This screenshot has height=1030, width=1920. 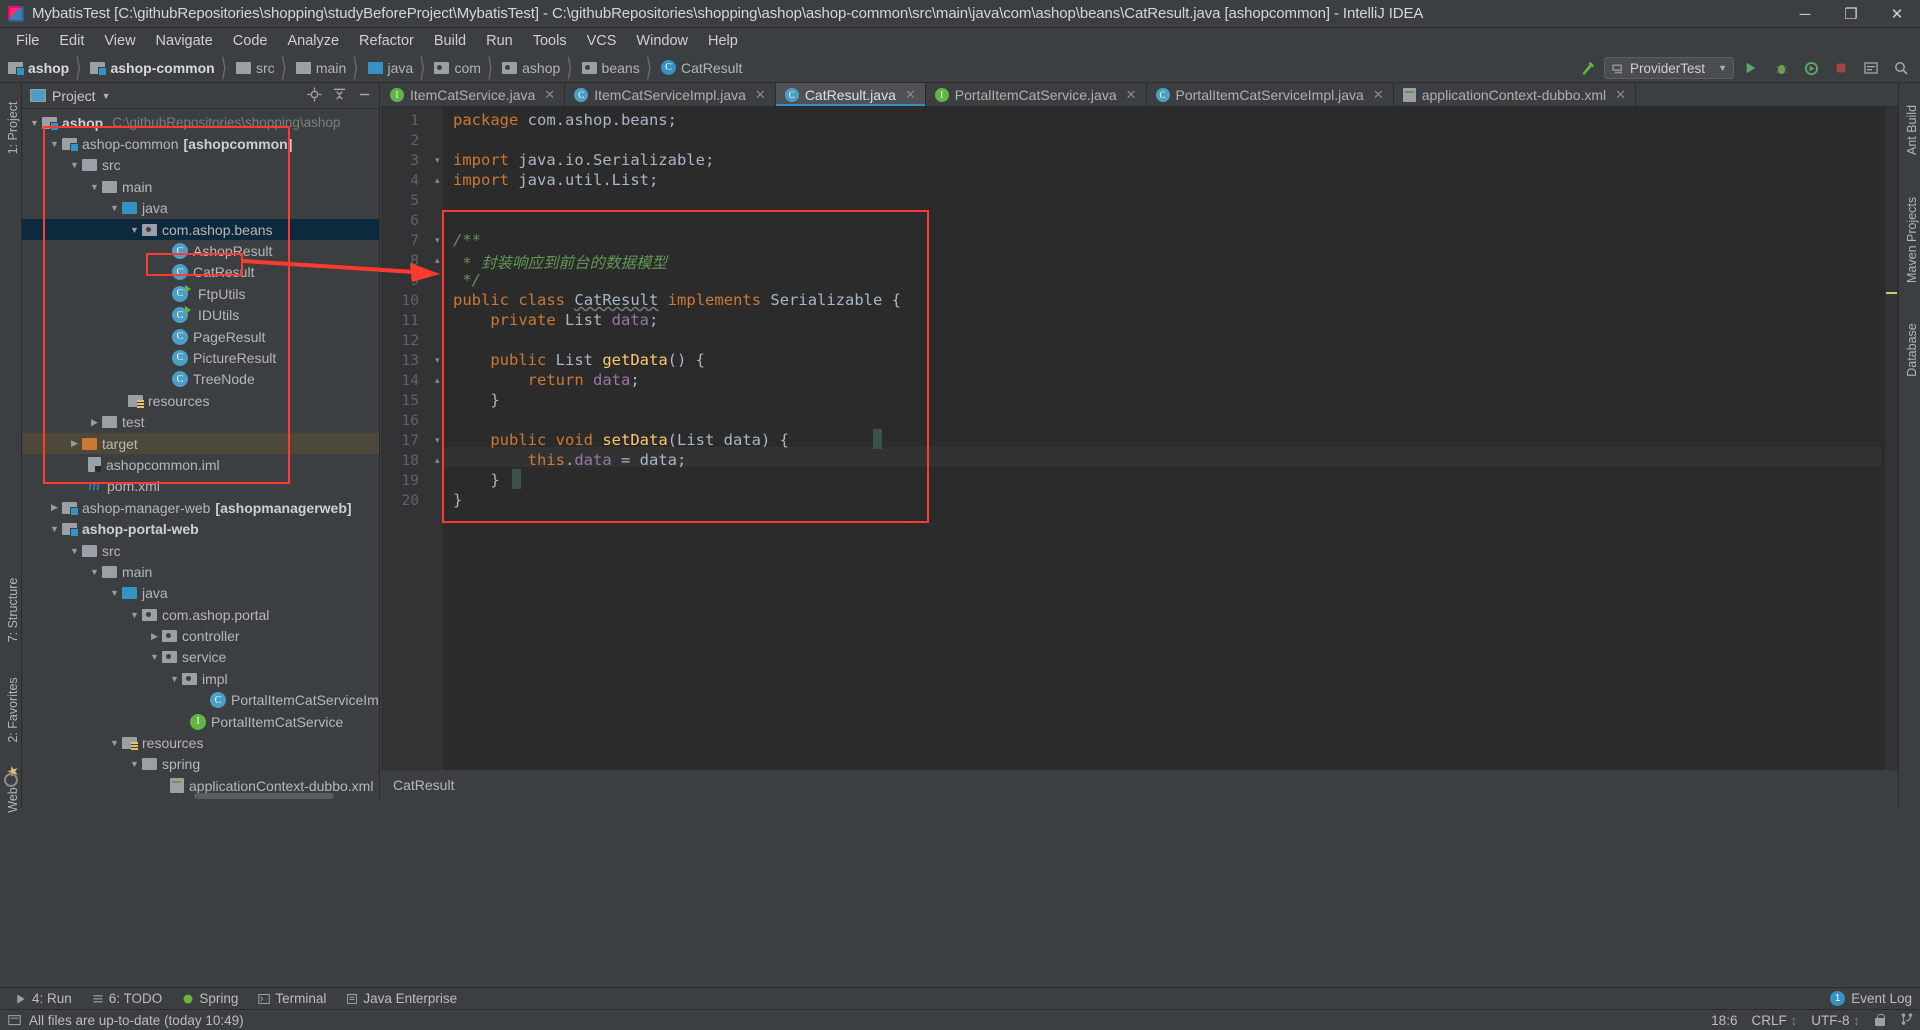 I want to click on bottom-item-todo: 6: TODO, so click(x=127, y=998).